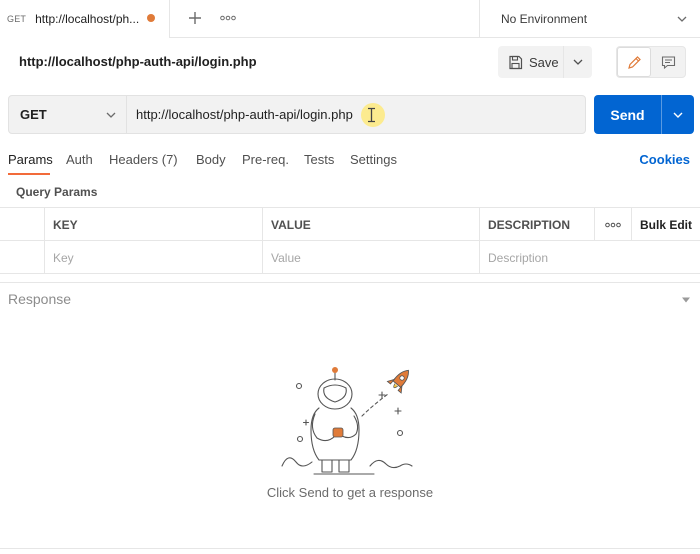 The image size is (700, 554). I want to click on method-select: GET, so click(68, 114).